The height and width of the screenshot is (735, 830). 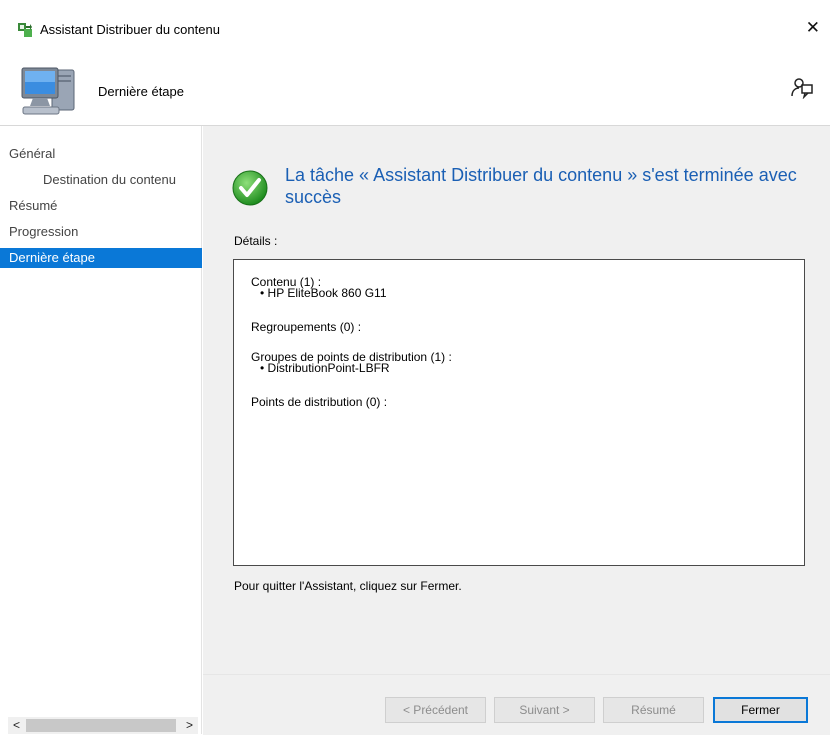 I want to click on previous-button: < Précédent, so click(x=435, y=710).